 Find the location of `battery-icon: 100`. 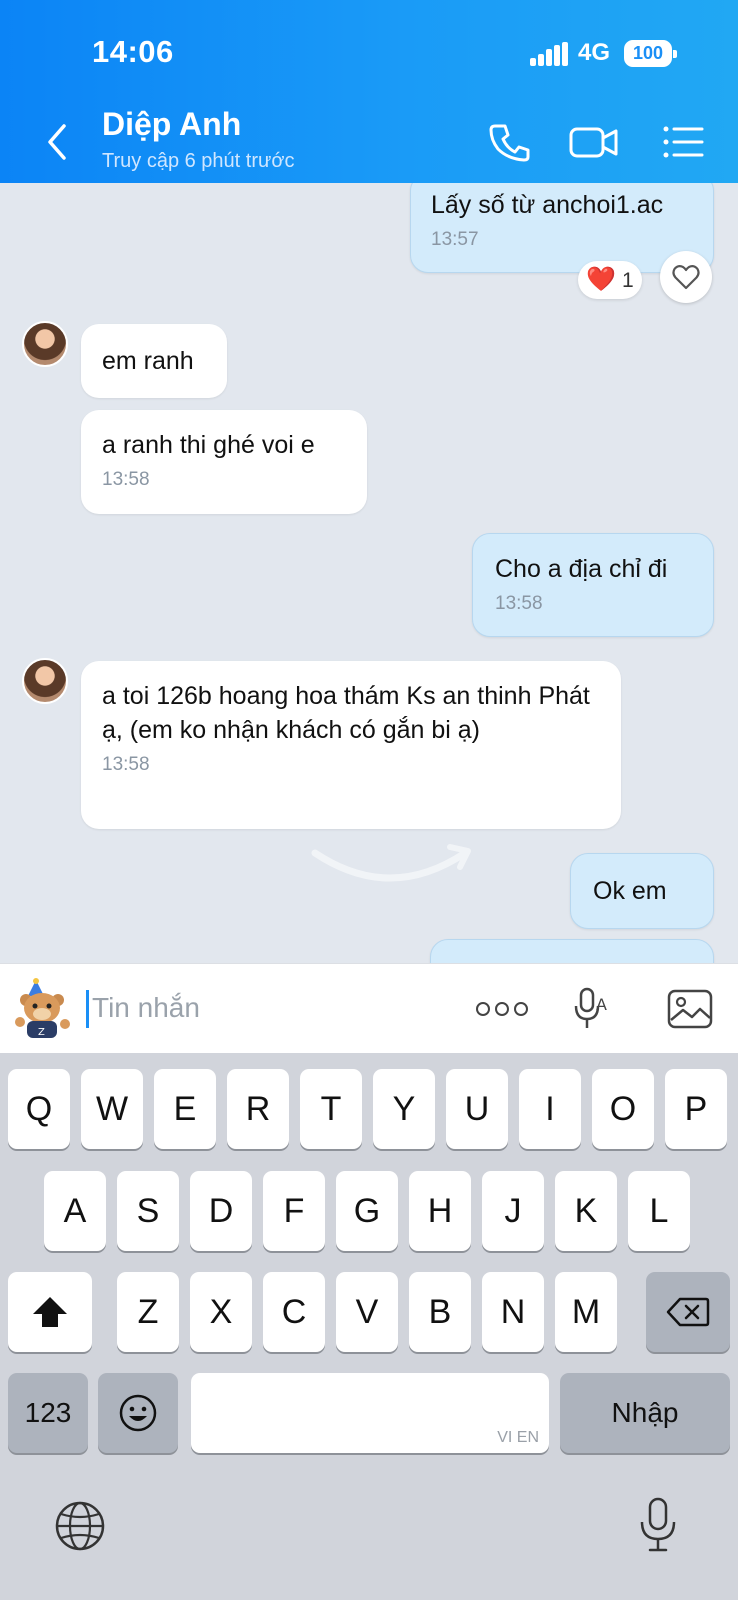

battery-icon: 100 is located at coordinates (650, 53).